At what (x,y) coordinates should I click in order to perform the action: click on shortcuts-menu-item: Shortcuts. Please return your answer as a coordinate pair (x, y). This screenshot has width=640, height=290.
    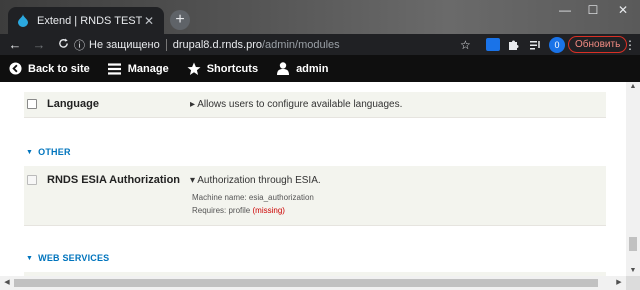
    Looking at the image, I should click on (222, 69).